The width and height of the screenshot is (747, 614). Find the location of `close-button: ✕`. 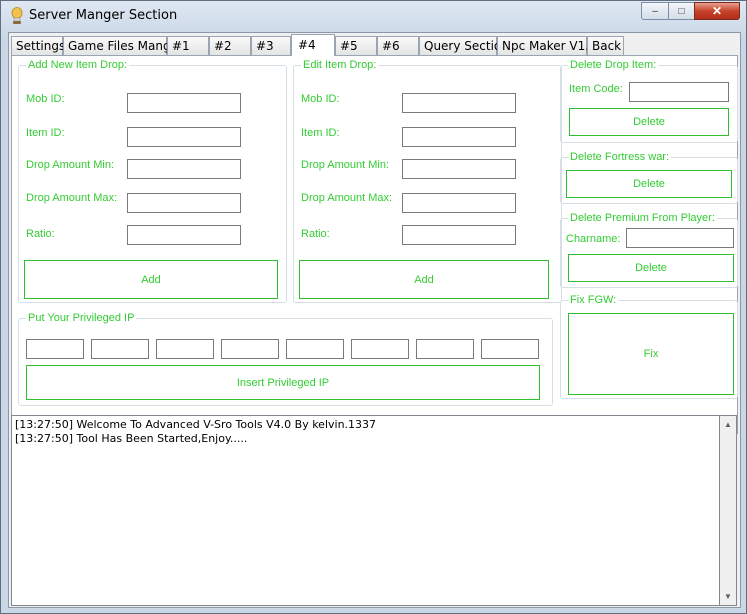

close-button: ✕ is located at coordinates (717, 11).